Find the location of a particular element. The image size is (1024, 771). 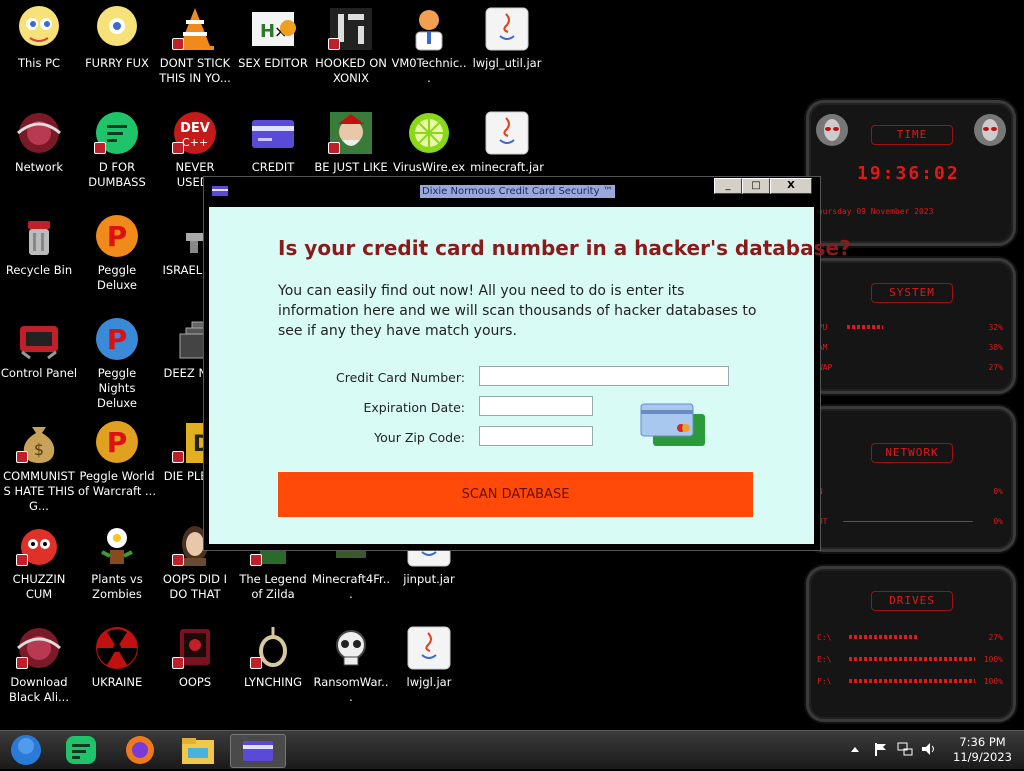

network-panel: NETWORK IN 0% OUT 0% is located at coordinates (911, 479).